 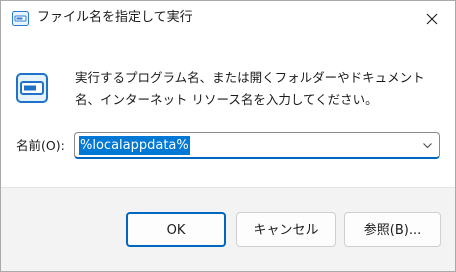 I want to click on close-button, so click(x=432, y=19).